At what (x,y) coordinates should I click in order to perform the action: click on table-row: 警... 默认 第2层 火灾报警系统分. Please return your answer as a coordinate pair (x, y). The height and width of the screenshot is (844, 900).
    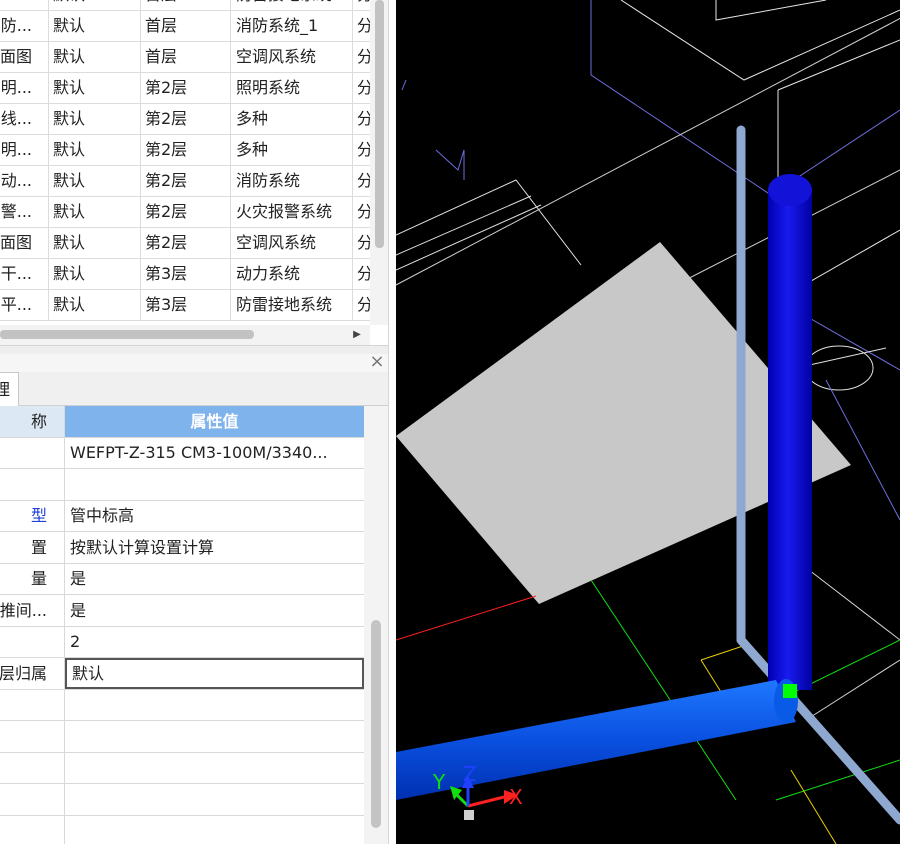
    Looking at the image, I should click on (185, 212).